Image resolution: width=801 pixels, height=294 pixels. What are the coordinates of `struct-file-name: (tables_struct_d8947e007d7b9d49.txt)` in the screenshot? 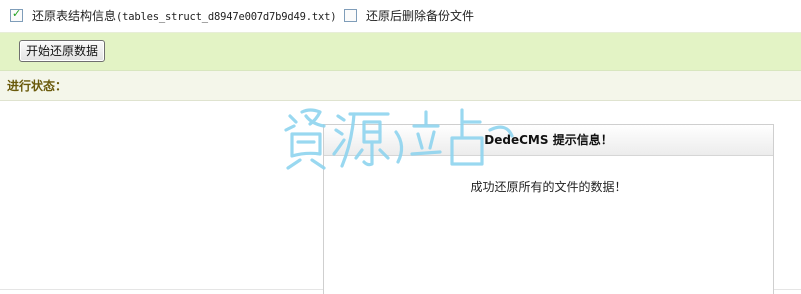 It's located at (226, 17).